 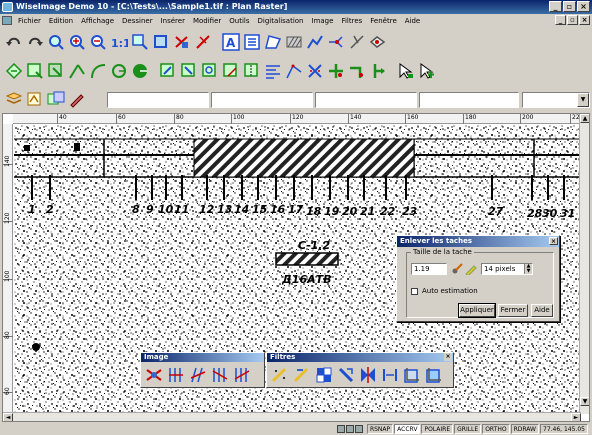 I want to click on chevron-down-icon: ▼, so click(x=583, y=100).